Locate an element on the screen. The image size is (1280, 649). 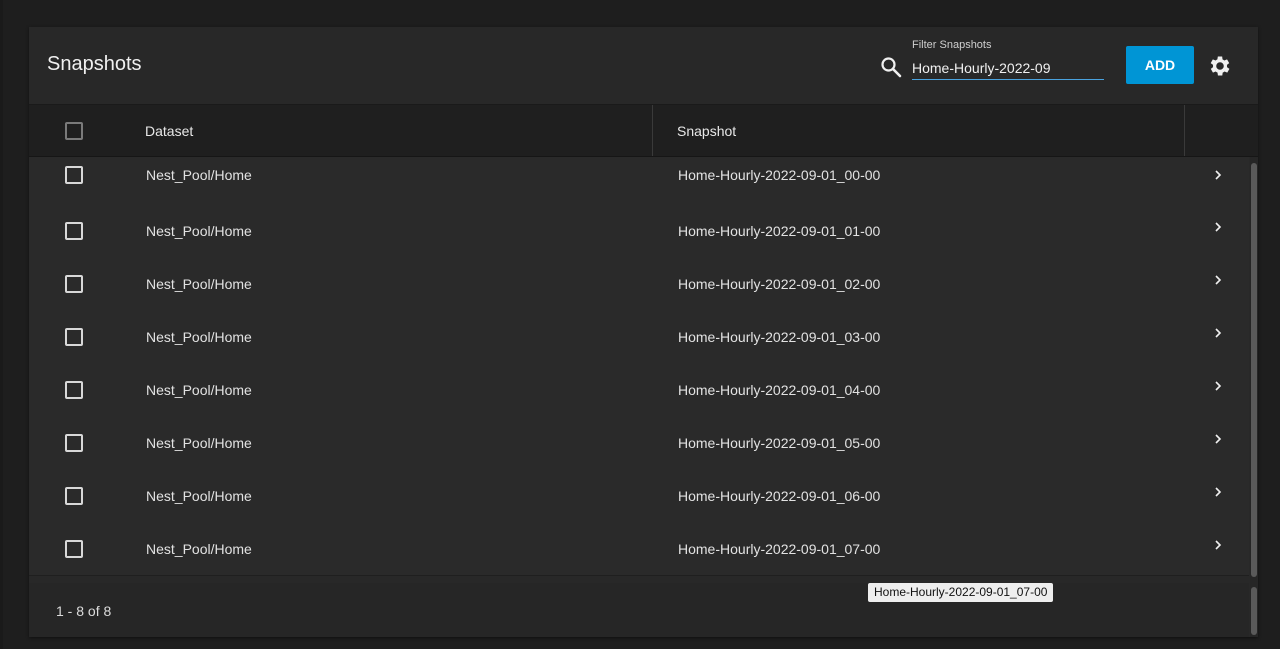
snapshot-cell: Home-Hourly-2022-09-01_03-00 is located at coordinates (779, 337).